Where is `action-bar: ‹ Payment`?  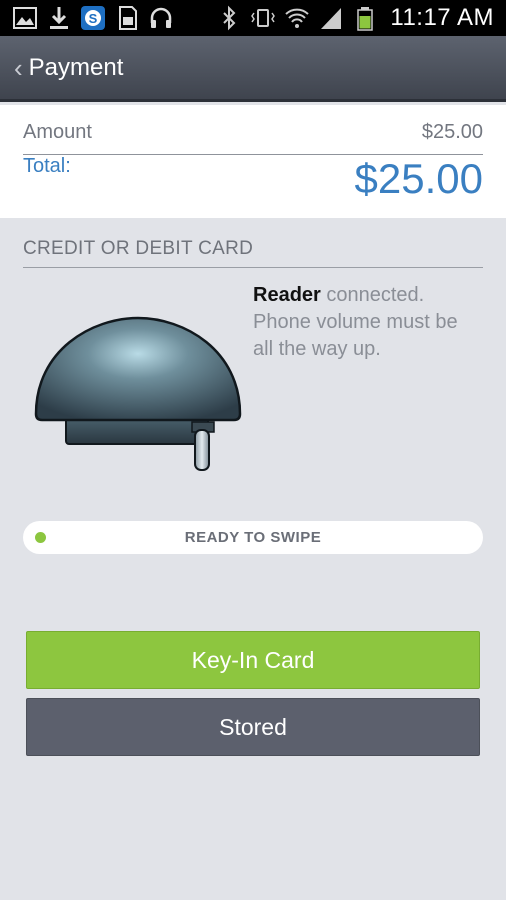 action-bar: ‹ Payment is located at coordinates (253, 69).